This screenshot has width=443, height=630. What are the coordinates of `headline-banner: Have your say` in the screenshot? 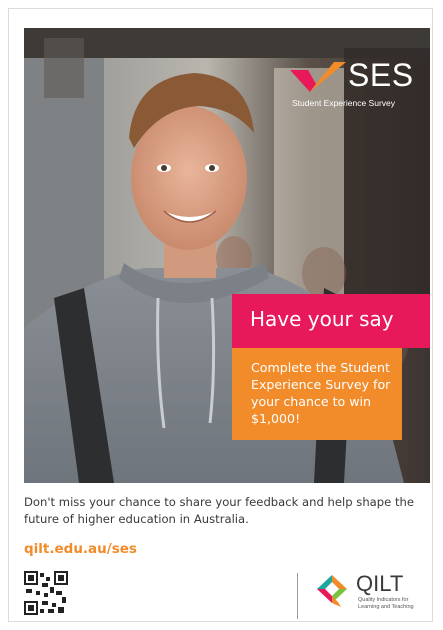 It's located at (331, 321).